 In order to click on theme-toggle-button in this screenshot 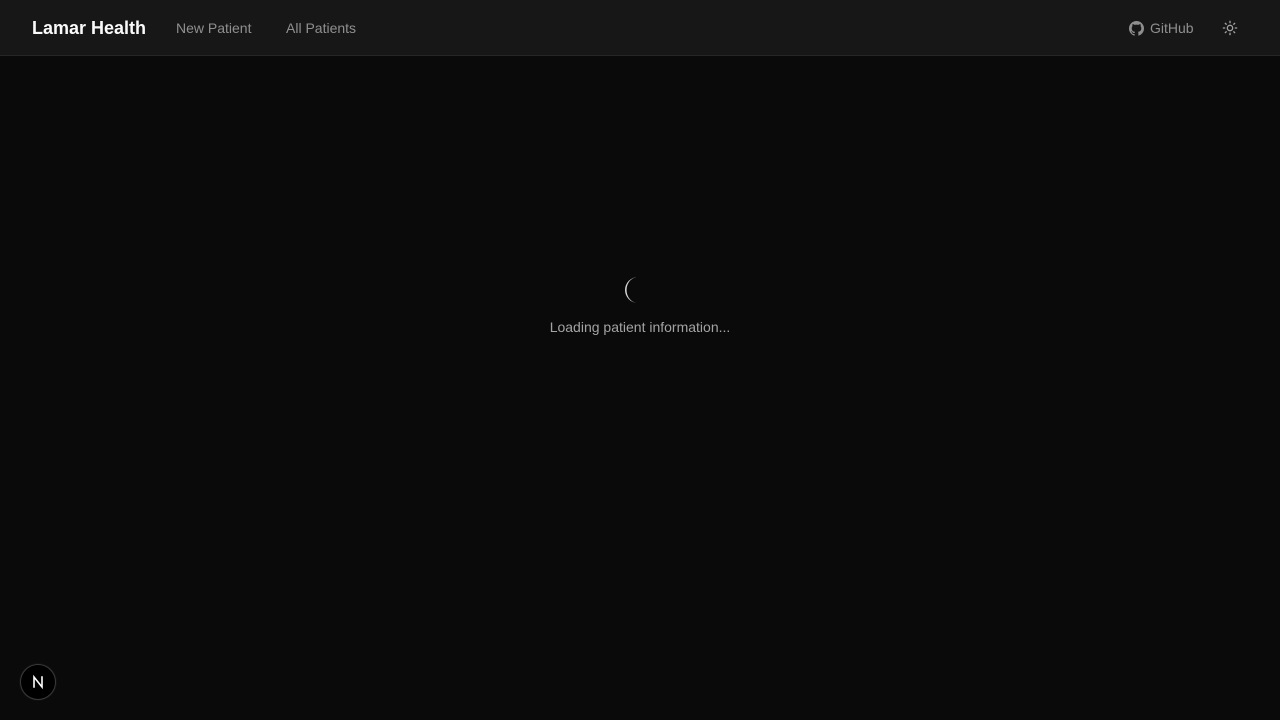, I will do `click(1230, 28)`.